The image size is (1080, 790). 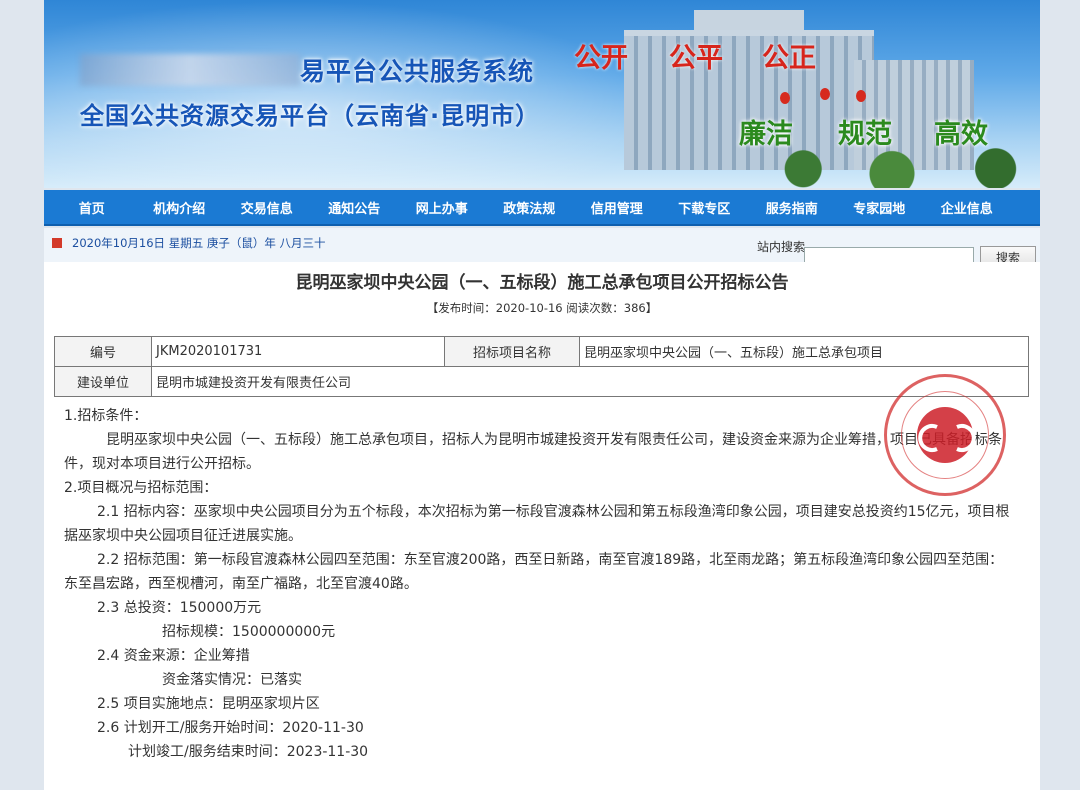 I want to click on date-bar: 2020年10月16日 星期五 庚子（鼠）年 八月三十 站内搜索 搜索, so click(x=542, y=248).